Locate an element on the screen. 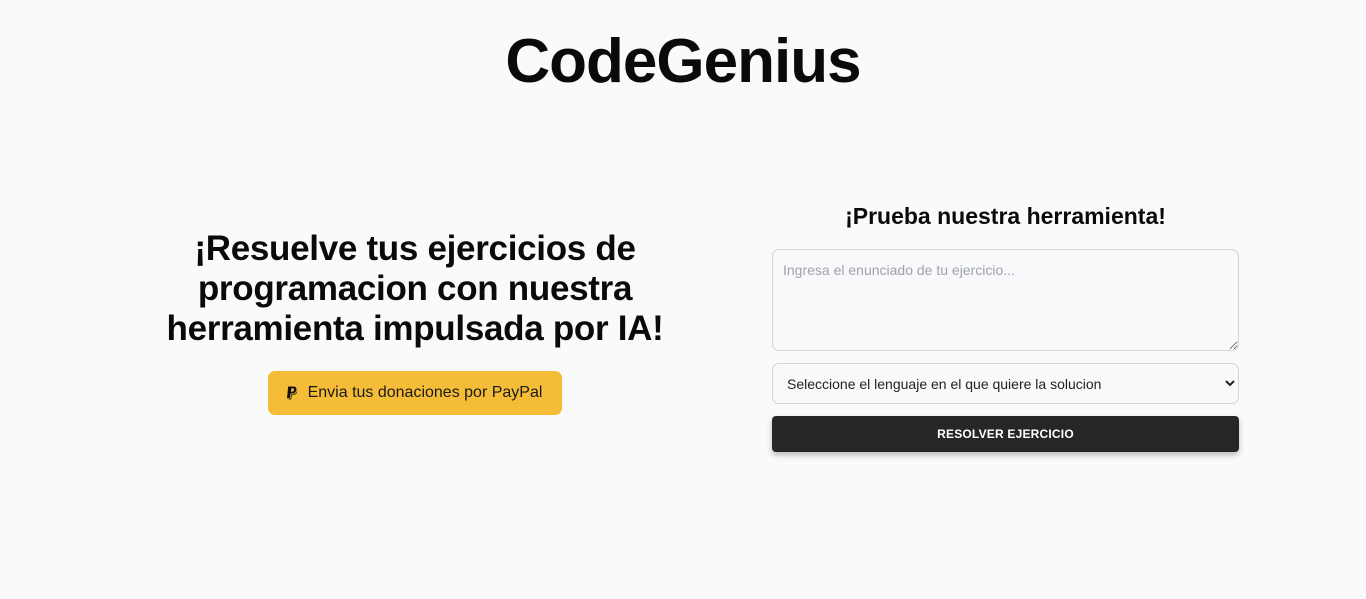 The width and height of the screenshot is (1366, 599). paypal-donate-button: Envia tus donaciones por PayPal is located at coordinates (415, 393).